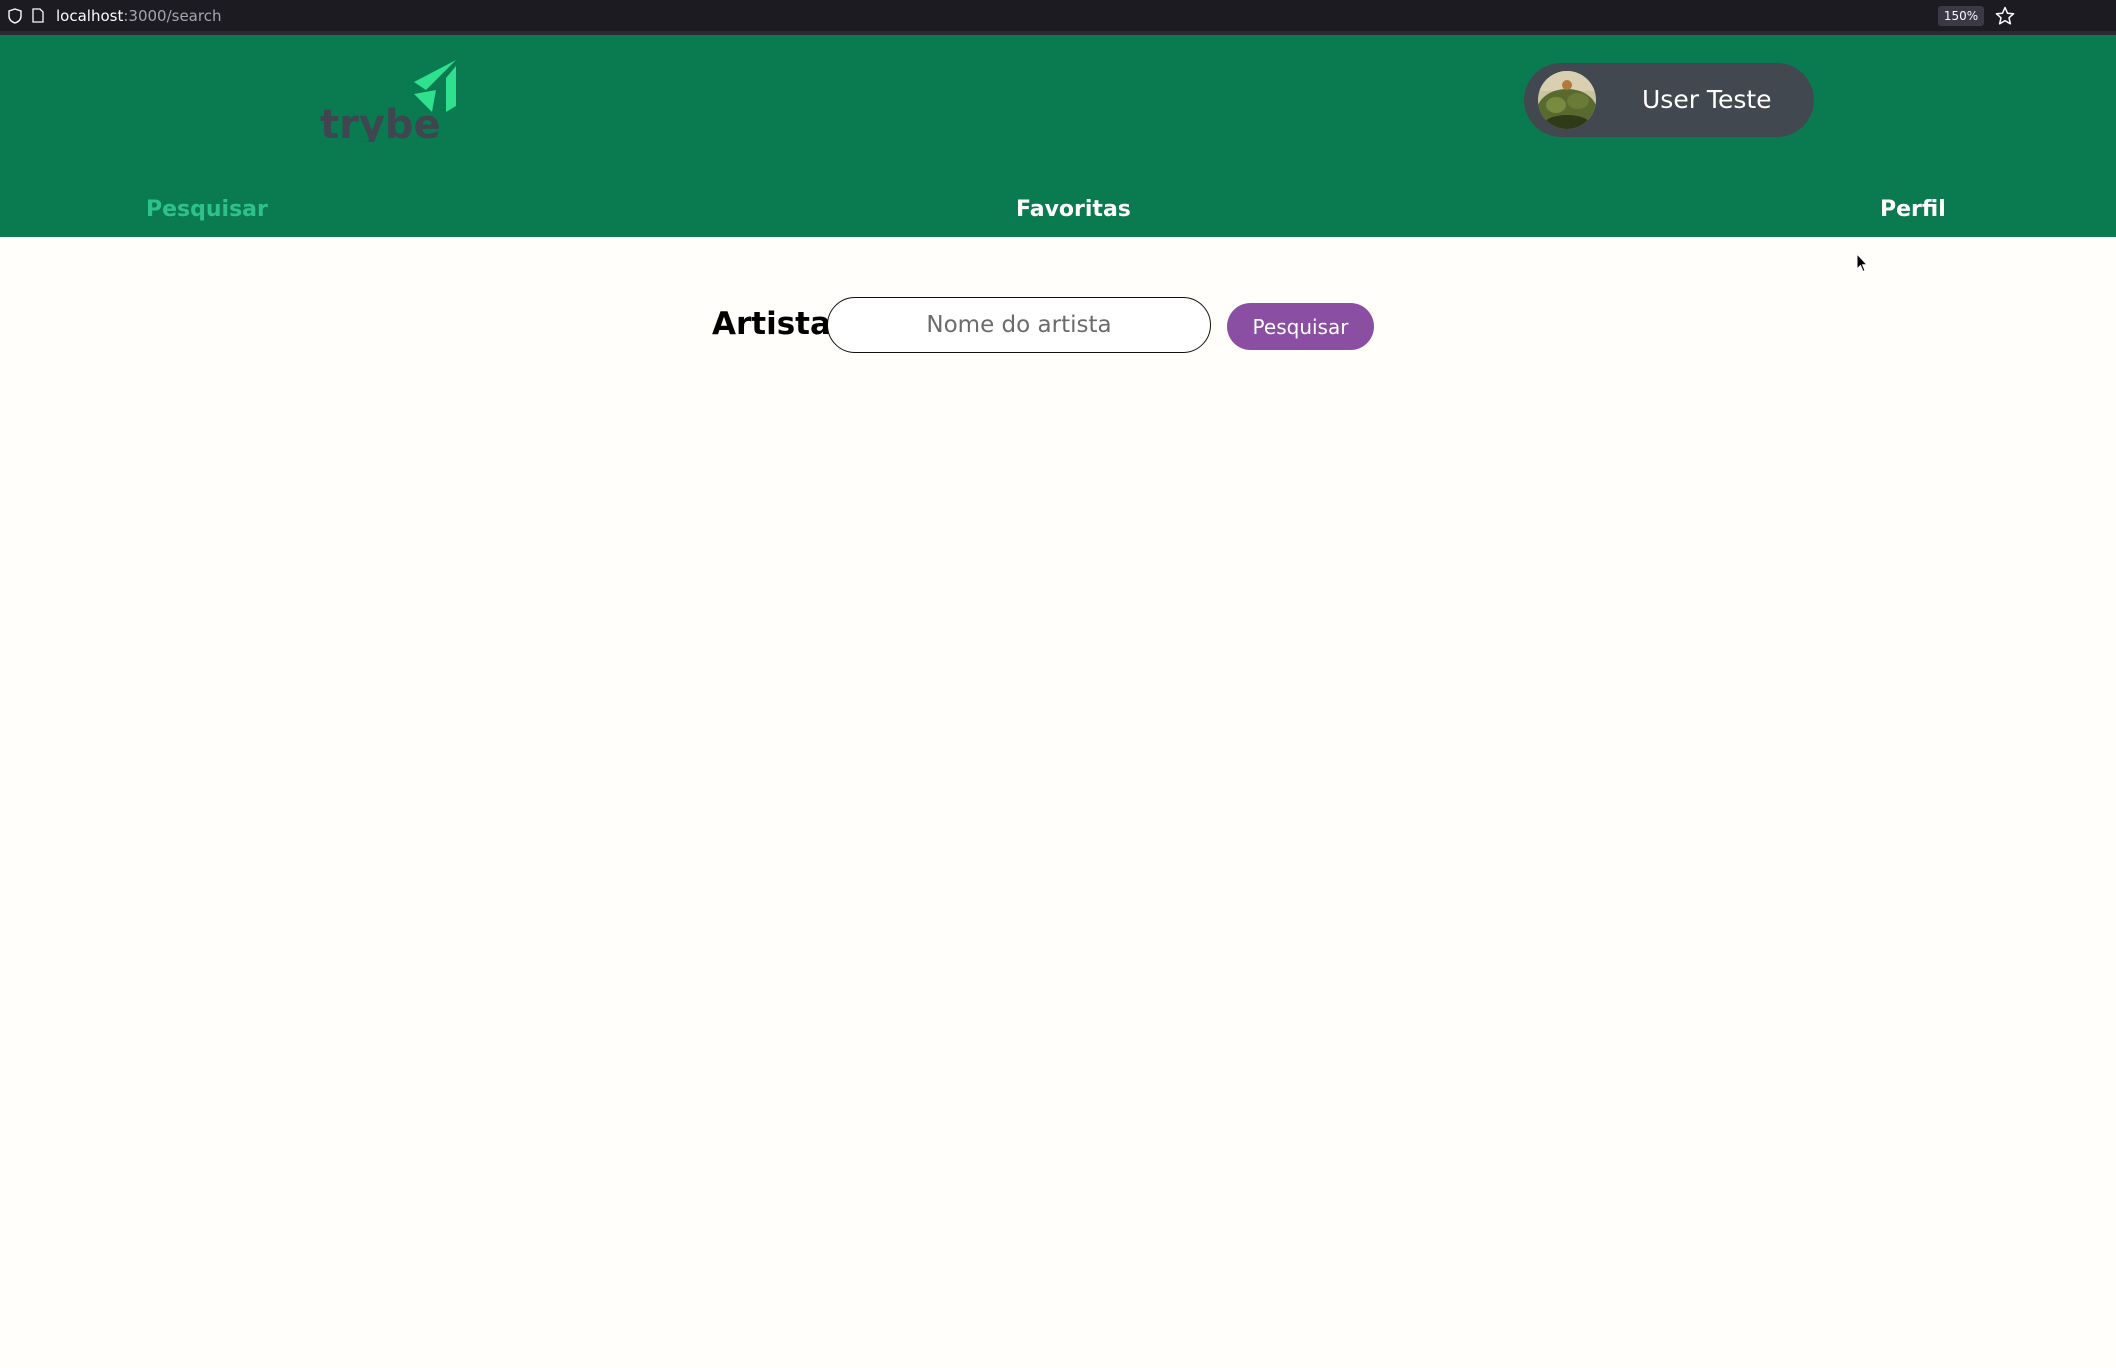  What do you see at coordinates (1961, 16) in the screenshot?
I see `zoom-level: 150%` at bounding box center [1961, 16].